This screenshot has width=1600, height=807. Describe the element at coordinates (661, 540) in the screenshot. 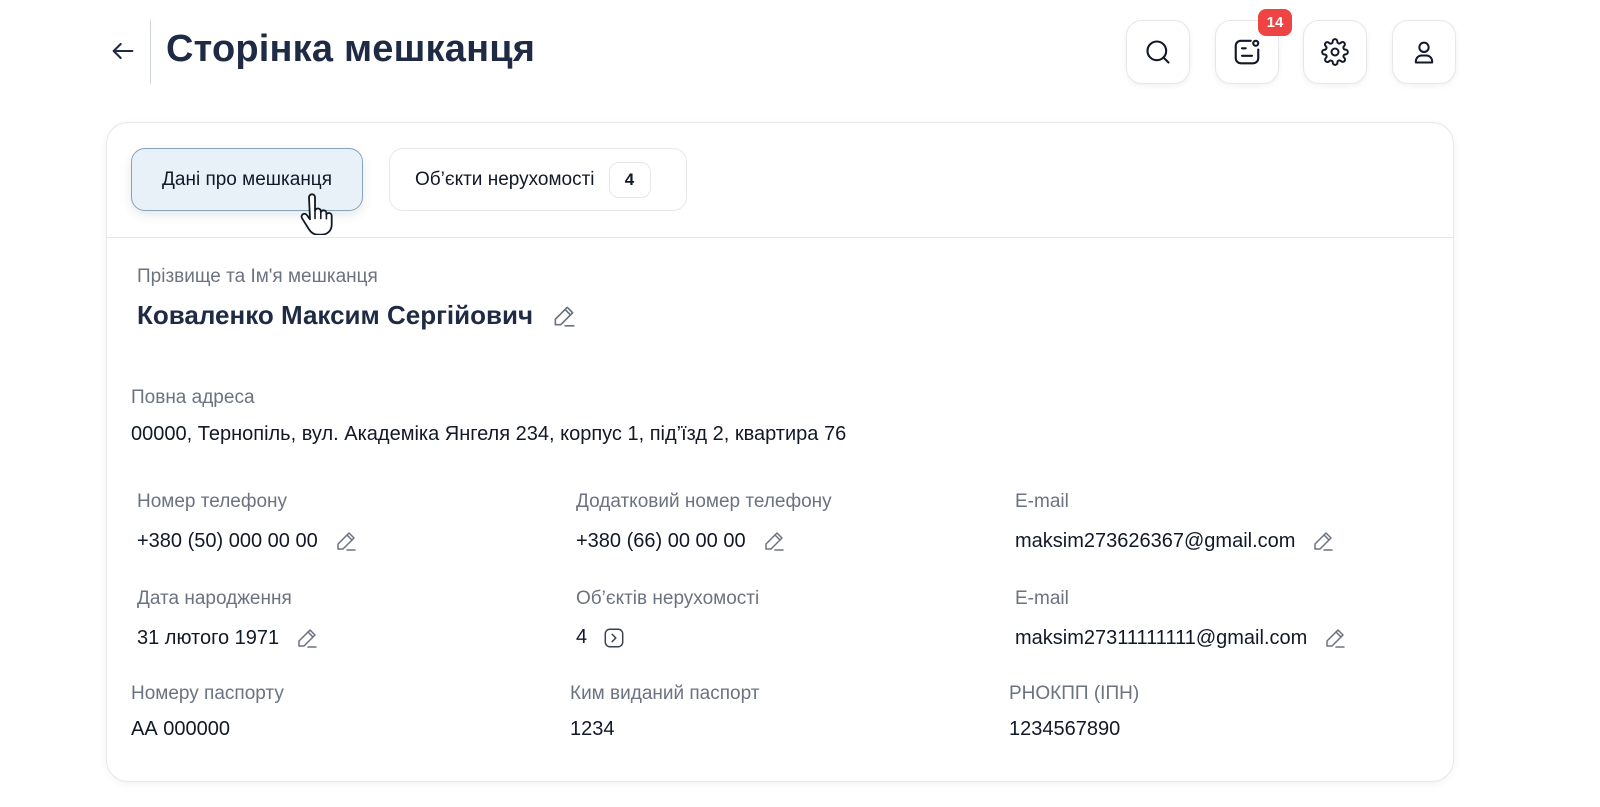

I see `extra-phone-text: +380 (66) 00 00 00` at that location.